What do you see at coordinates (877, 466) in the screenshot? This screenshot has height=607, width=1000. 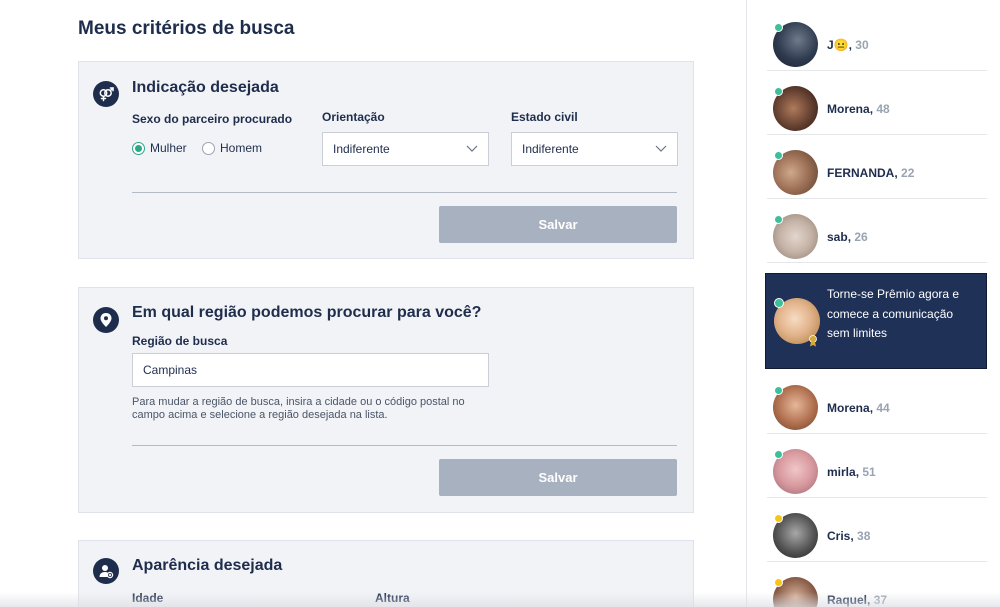 I see `member-item: mirla, 51` at bounding box center [877, 466].